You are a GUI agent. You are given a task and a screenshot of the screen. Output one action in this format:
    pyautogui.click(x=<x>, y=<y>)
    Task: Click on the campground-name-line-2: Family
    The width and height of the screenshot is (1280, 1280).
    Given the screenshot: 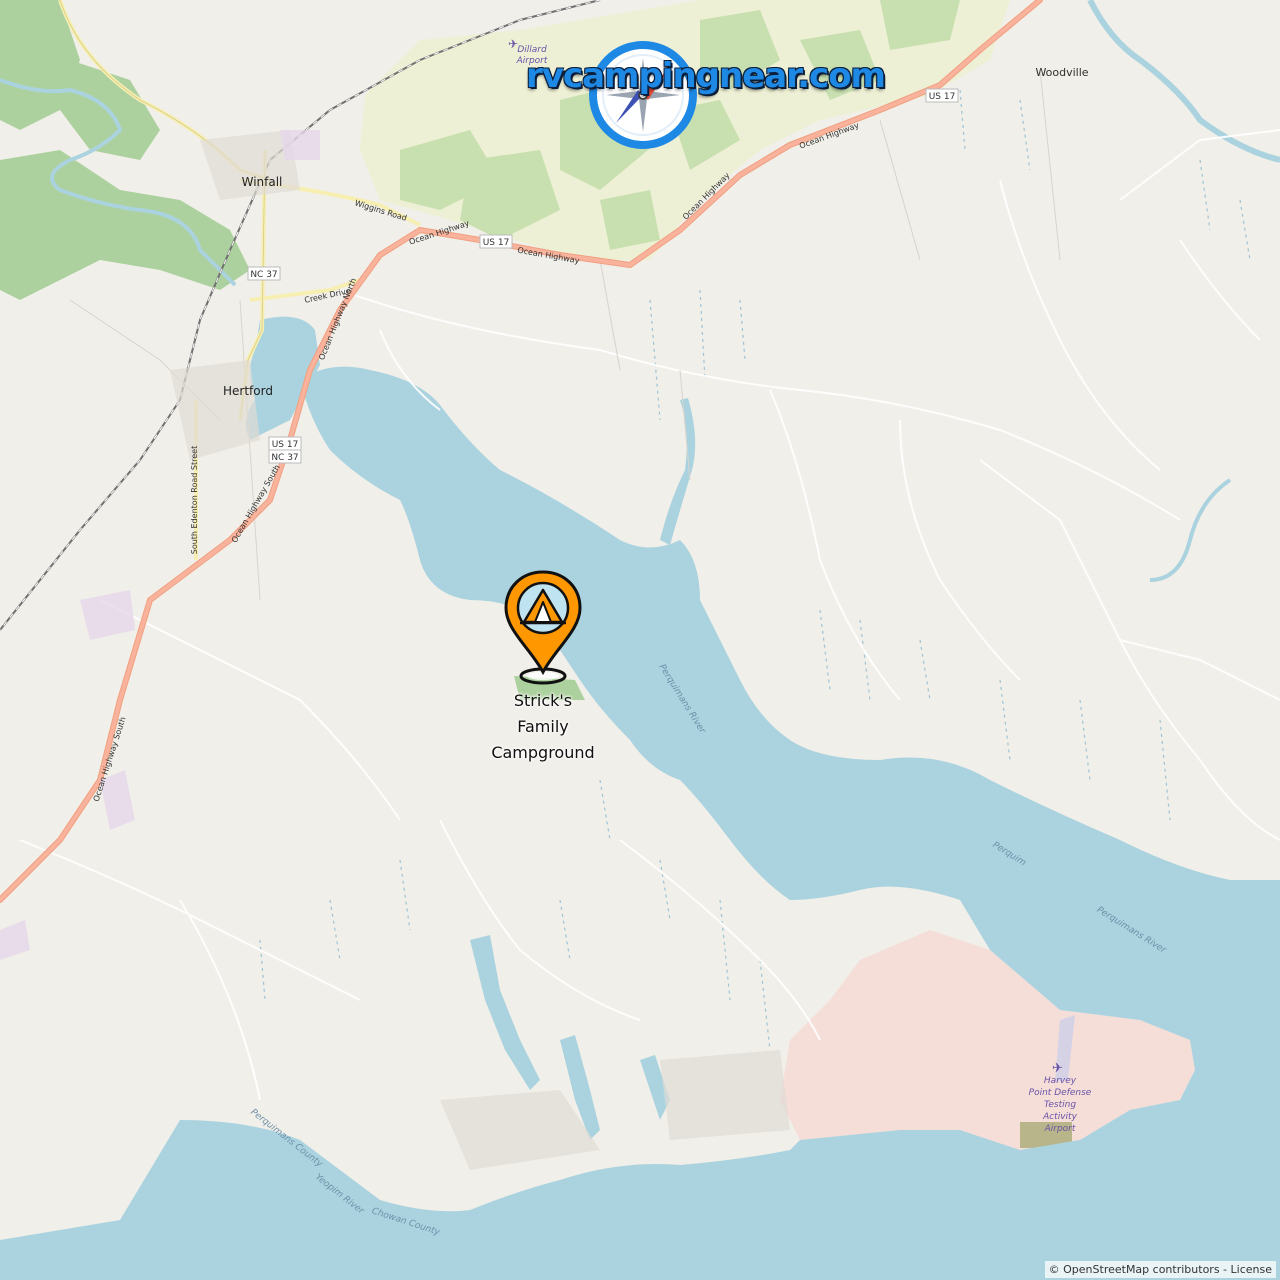 What is the action you would take?
    pyautogui.click(x=543, y=726)
    